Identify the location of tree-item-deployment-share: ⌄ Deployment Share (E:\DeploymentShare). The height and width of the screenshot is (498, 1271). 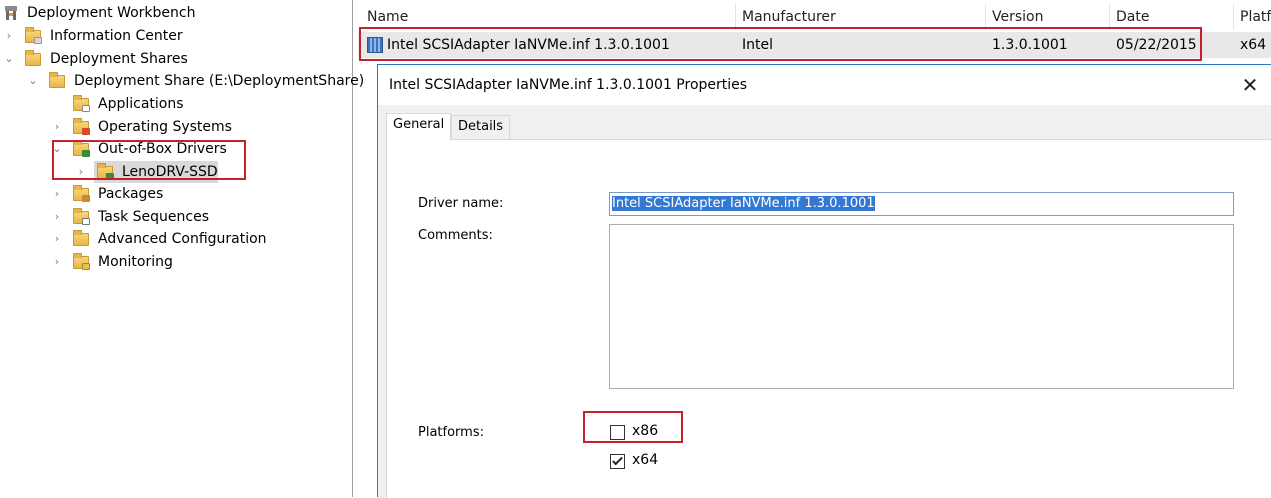
(182, 81).